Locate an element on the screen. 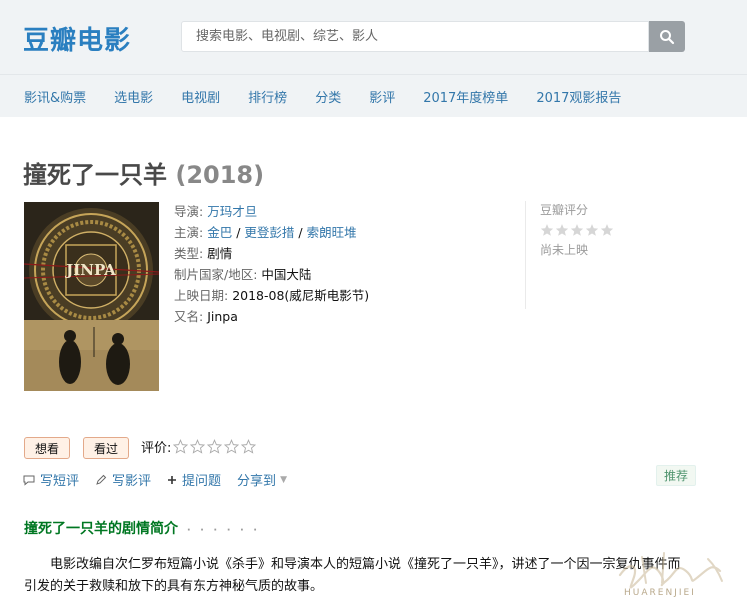 The image size is (747, 606). genre-label: 类型 is located at coordinates (187, 253).